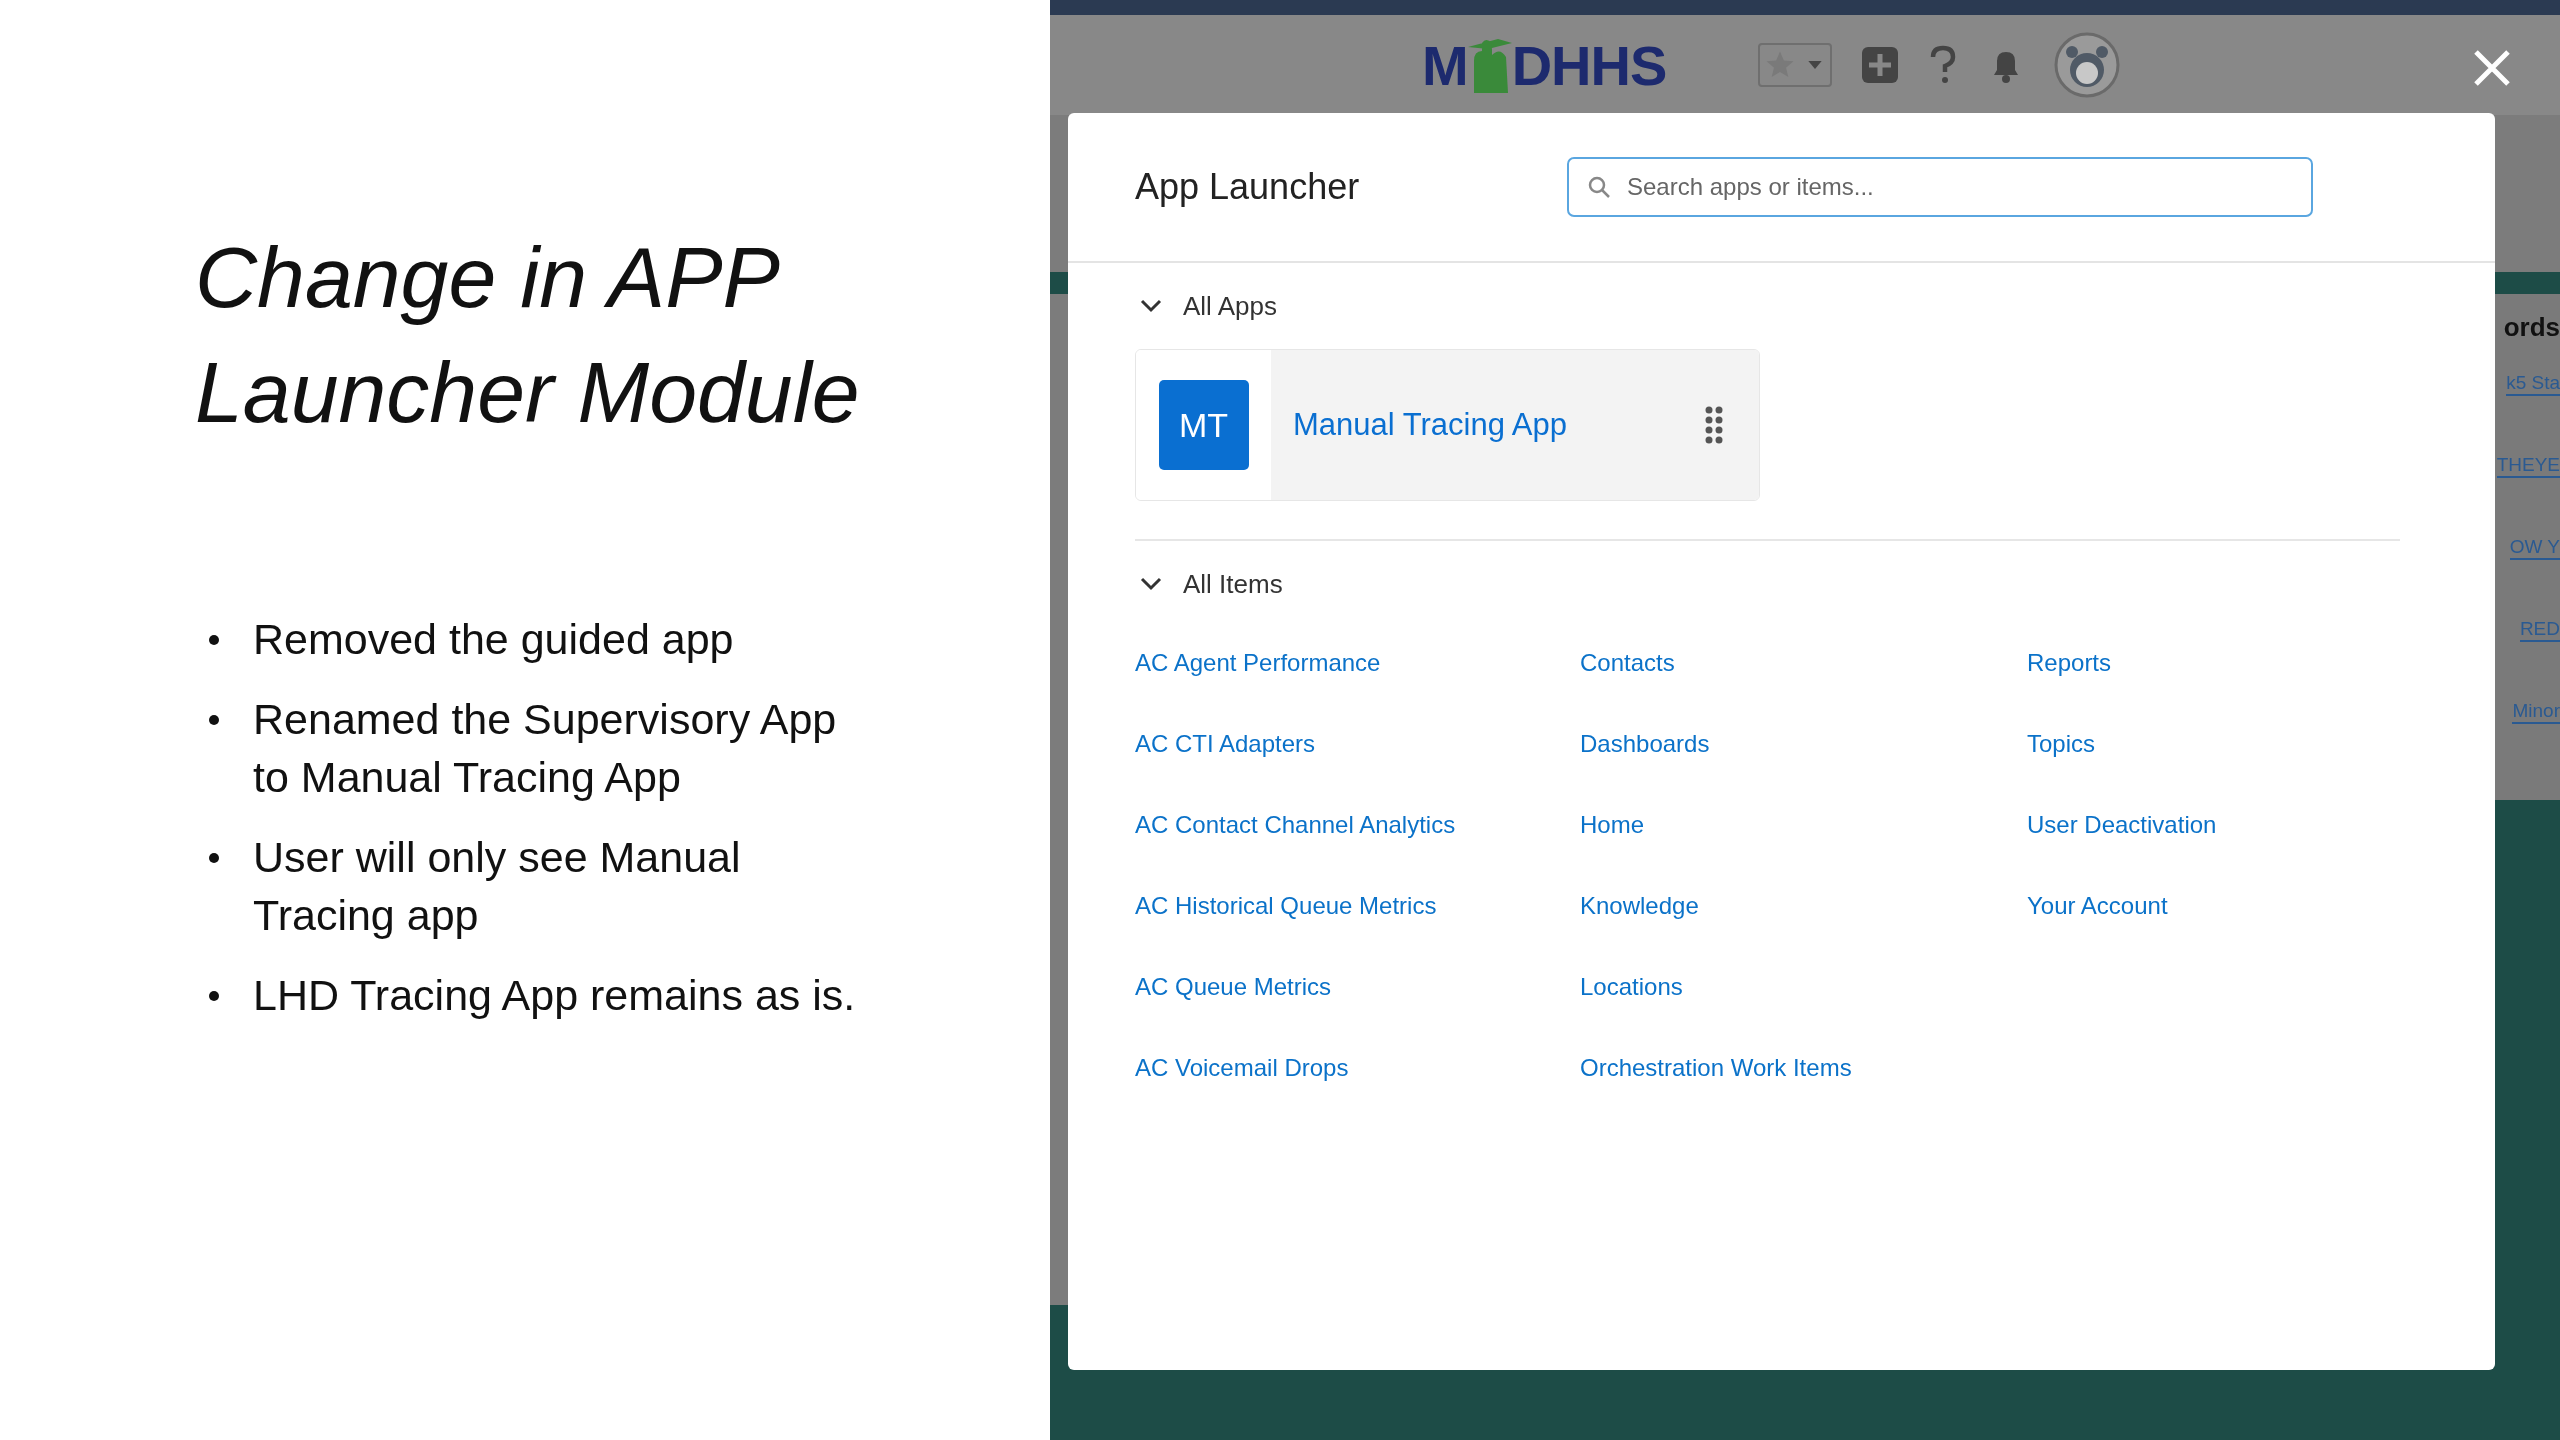  What do you see at coordinates (497, 886) in the screenshot?
I see `bullet-text: User will only see Manual Tracing app` at bounding box center [497, 886].